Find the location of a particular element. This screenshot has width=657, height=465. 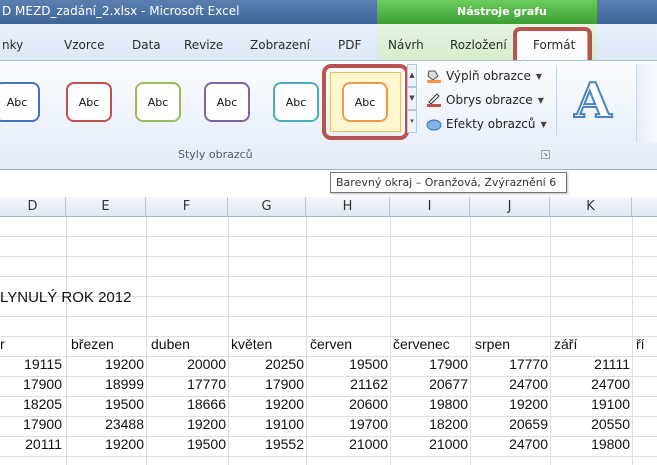

month-header: červen is located at coordinates (350, 344).